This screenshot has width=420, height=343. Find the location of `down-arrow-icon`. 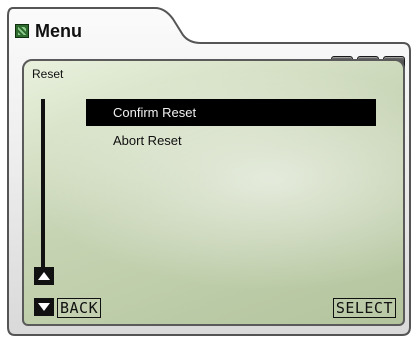

down-arrow-icon is located at coordinates (44, 307).